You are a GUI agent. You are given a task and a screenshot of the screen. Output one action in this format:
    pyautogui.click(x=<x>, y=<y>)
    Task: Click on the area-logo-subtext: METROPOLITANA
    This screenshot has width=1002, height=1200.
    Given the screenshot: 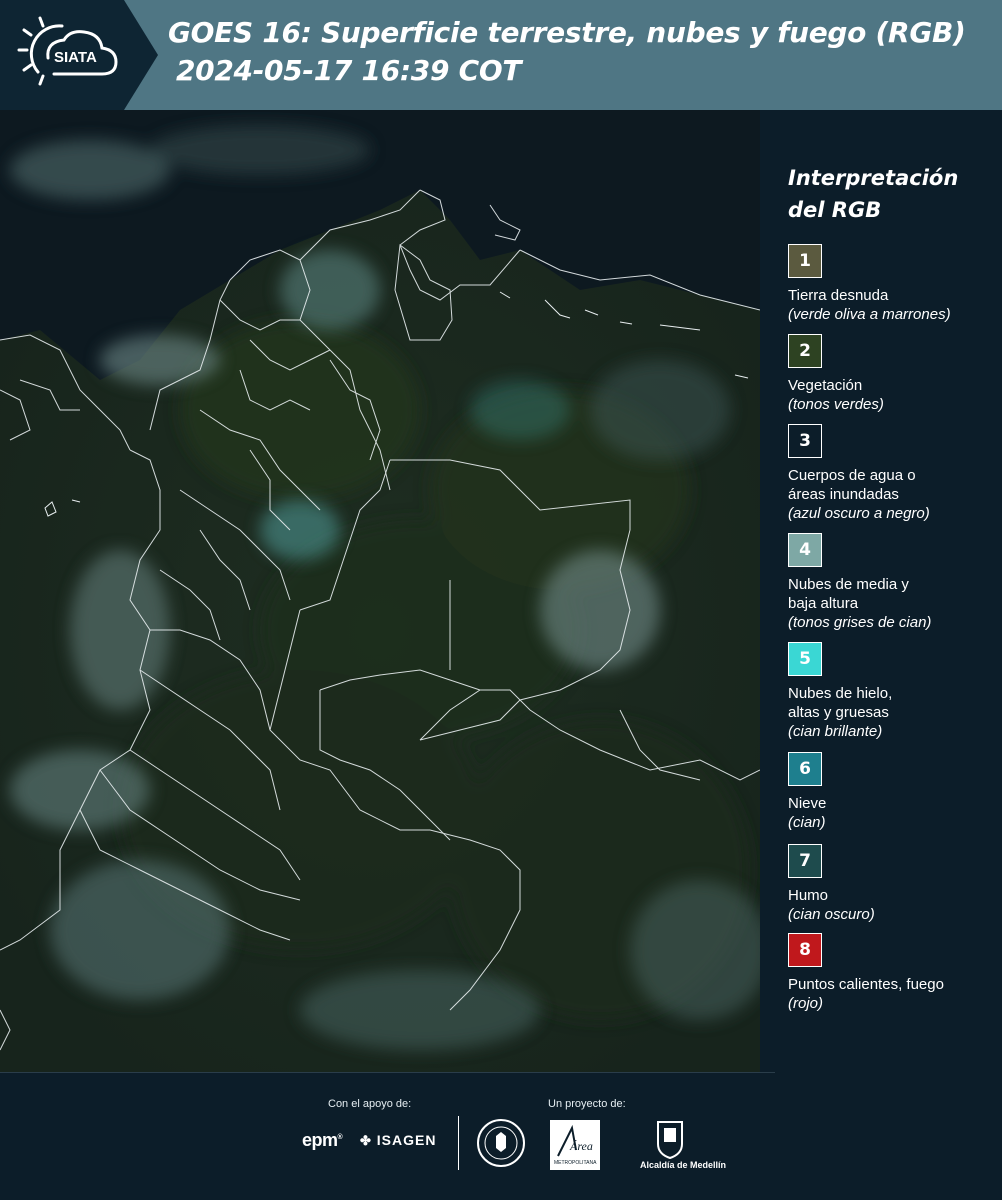 What is the action you would take?
    pyautogui.click(x=575, y=1163)
    